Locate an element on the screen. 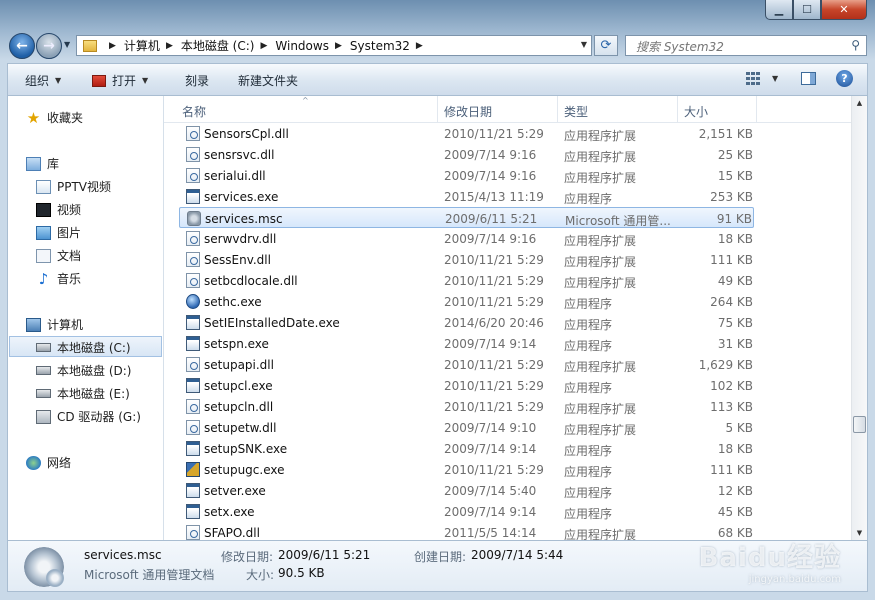  change-view-icon is located at coordinates (754, 79).